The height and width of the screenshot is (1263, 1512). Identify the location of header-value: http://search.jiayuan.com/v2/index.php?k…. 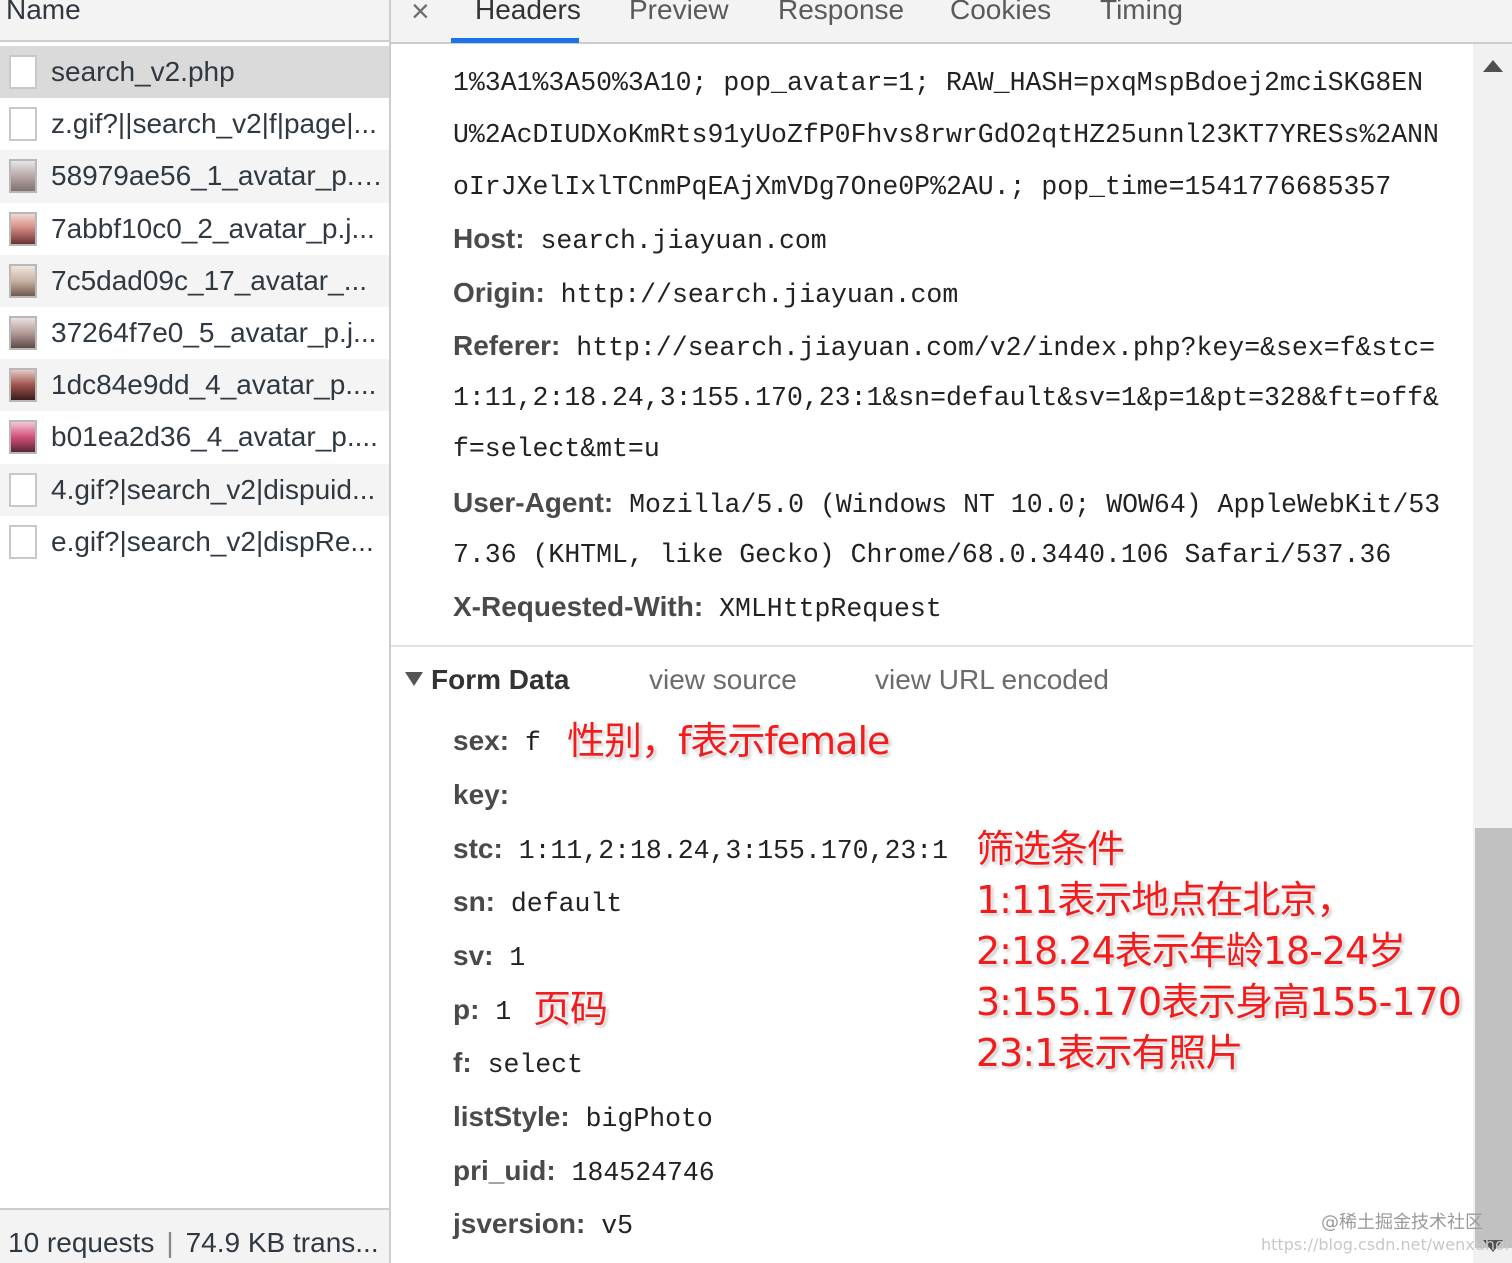
(1006, 348).